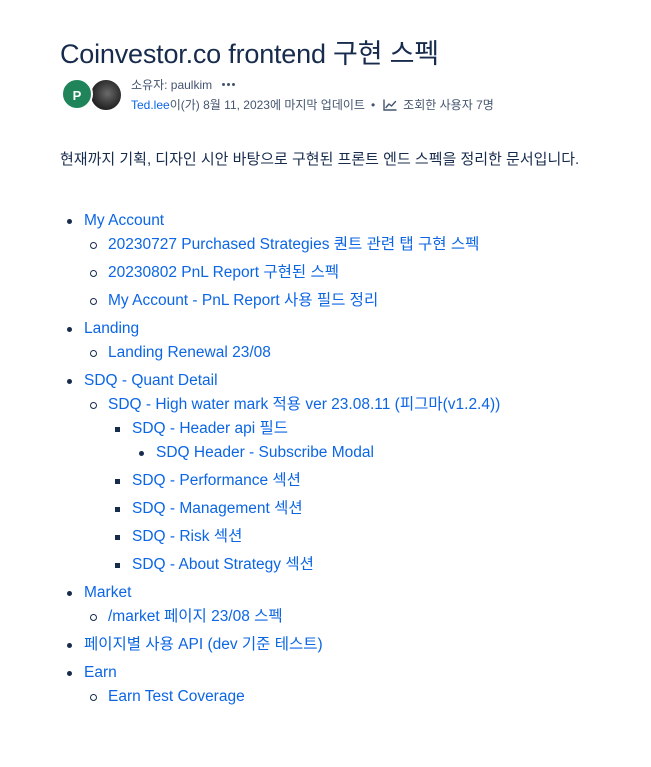 This screenshot has width=651, height=767. I want to click on tree-item: Earn Test Coverage, so click(292, 697).